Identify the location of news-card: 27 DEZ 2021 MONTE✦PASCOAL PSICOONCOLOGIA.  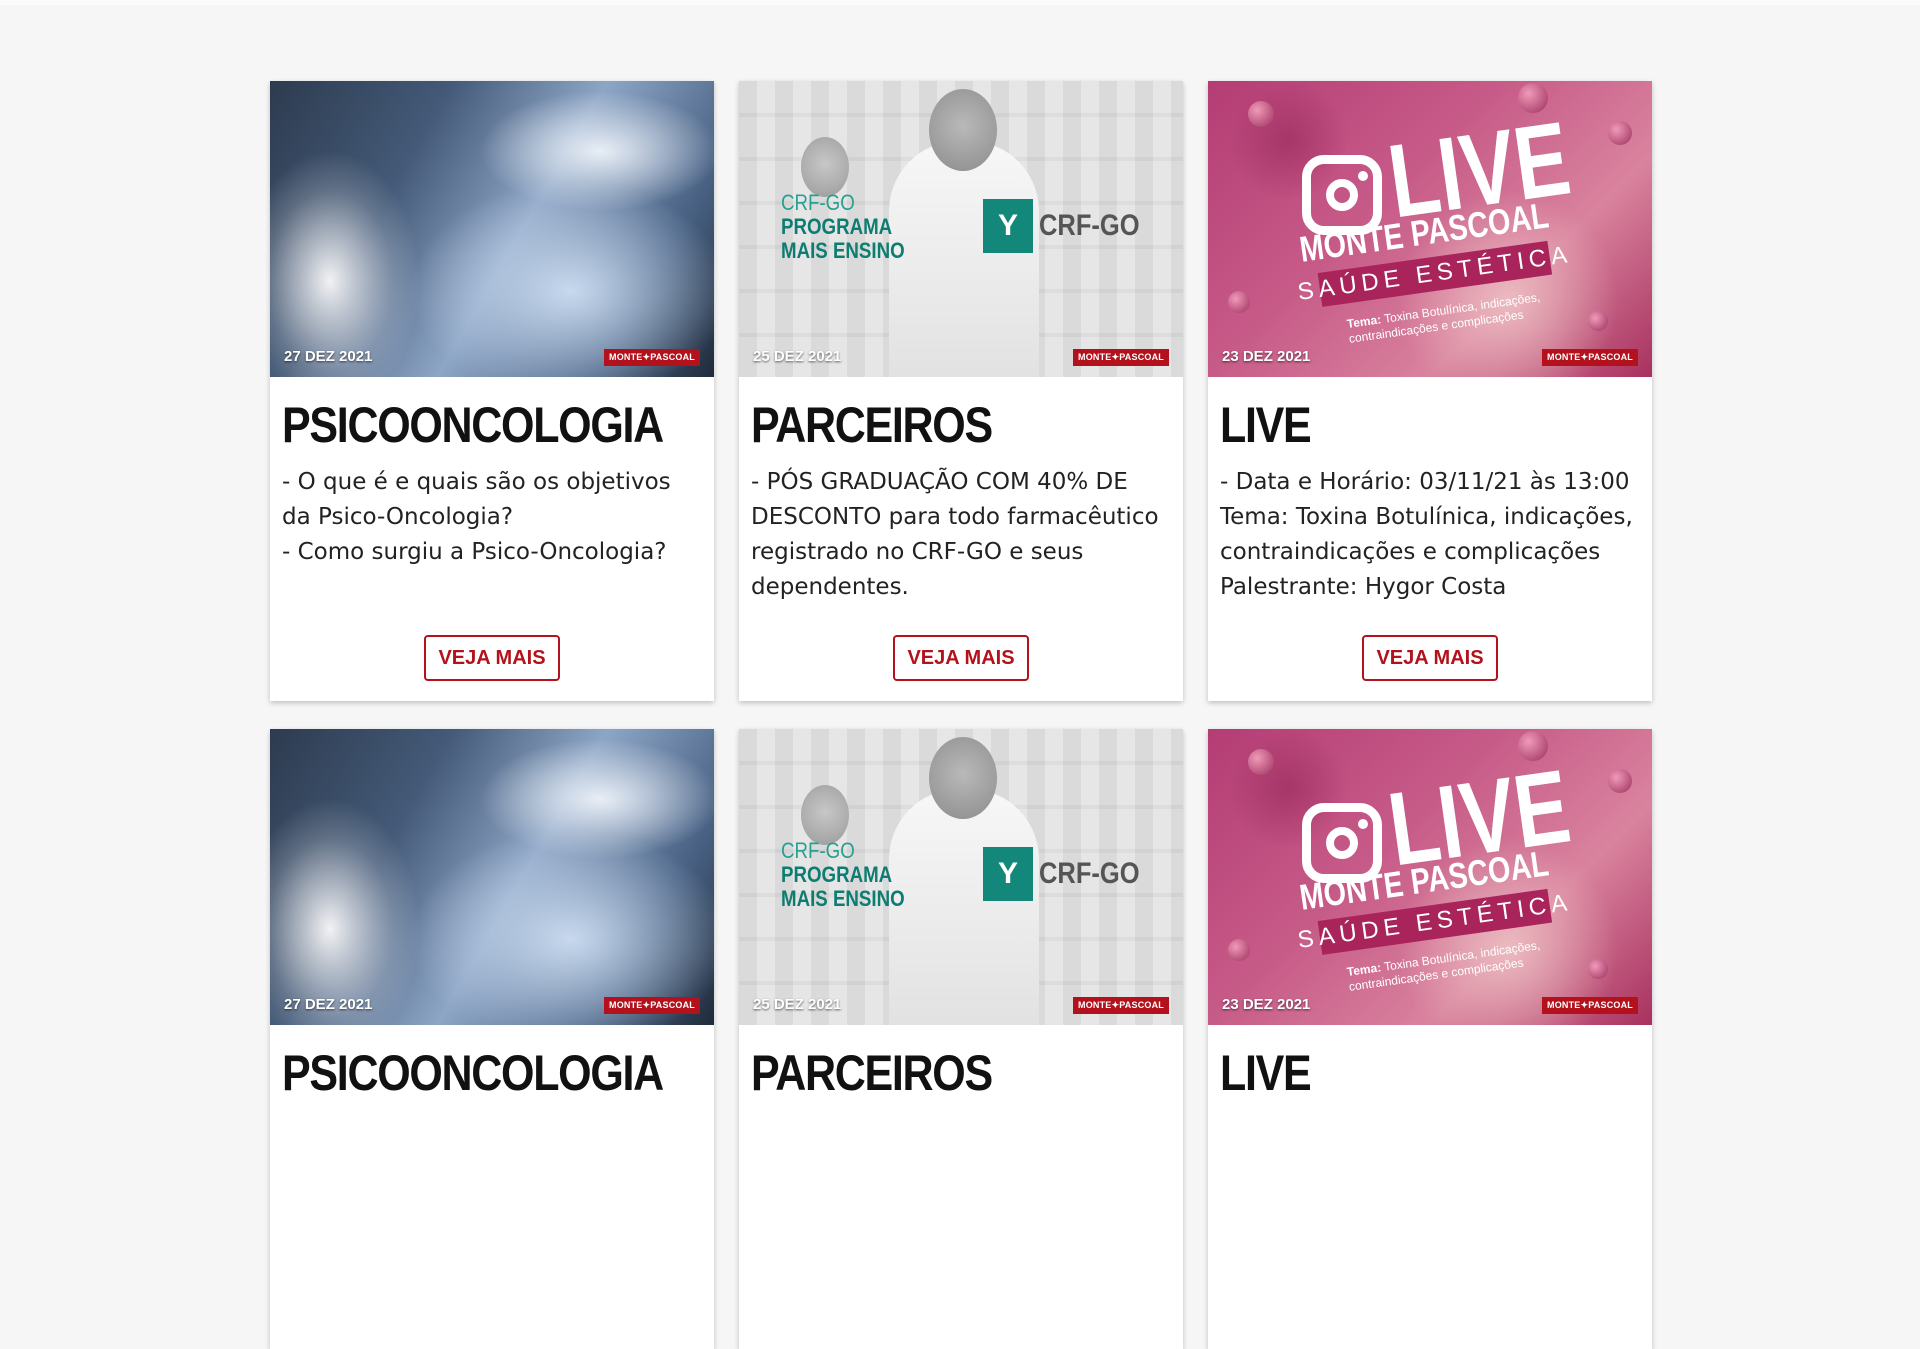
(492, 1039).